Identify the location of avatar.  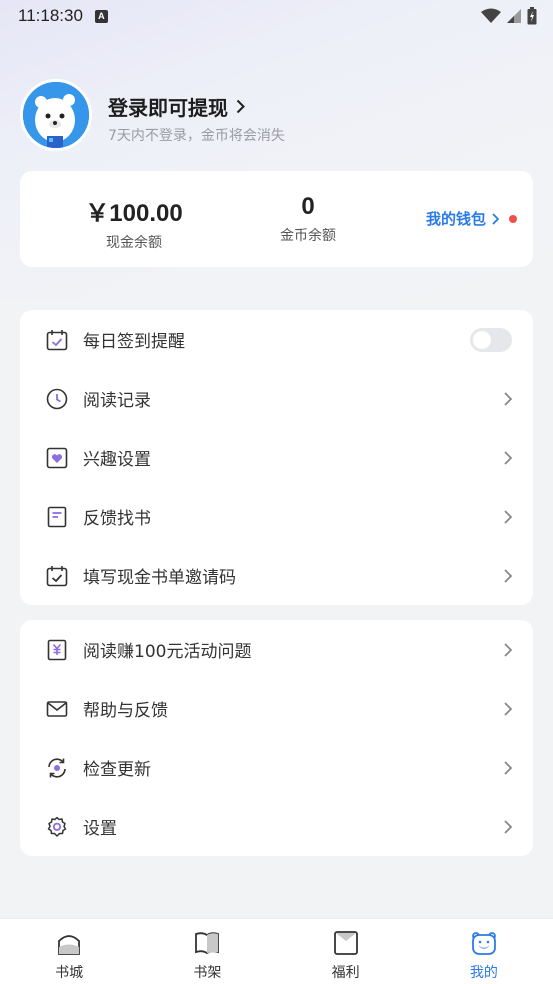
(56, 115).